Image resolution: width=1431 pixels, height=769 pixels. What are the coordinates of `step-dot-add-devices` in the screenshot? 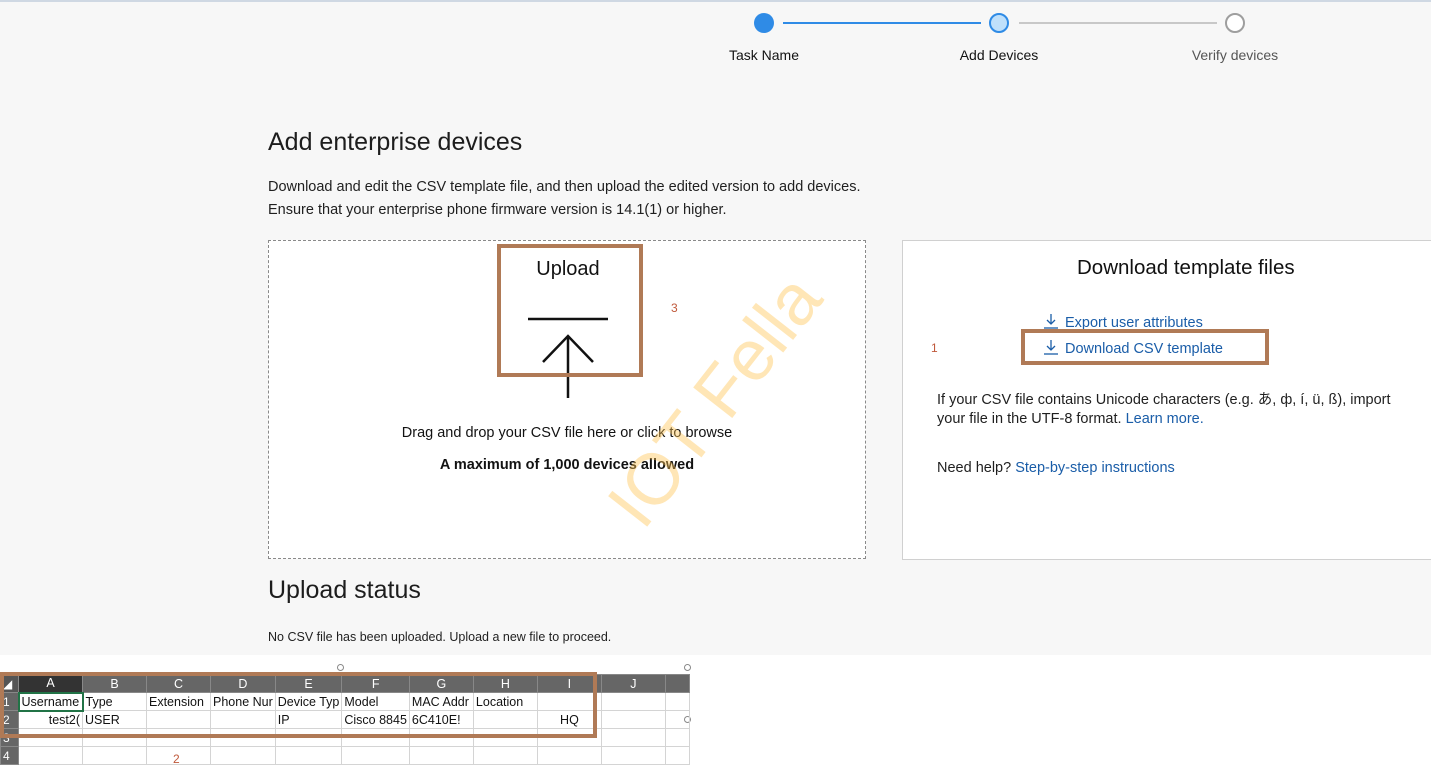 It's located at (999, 23).